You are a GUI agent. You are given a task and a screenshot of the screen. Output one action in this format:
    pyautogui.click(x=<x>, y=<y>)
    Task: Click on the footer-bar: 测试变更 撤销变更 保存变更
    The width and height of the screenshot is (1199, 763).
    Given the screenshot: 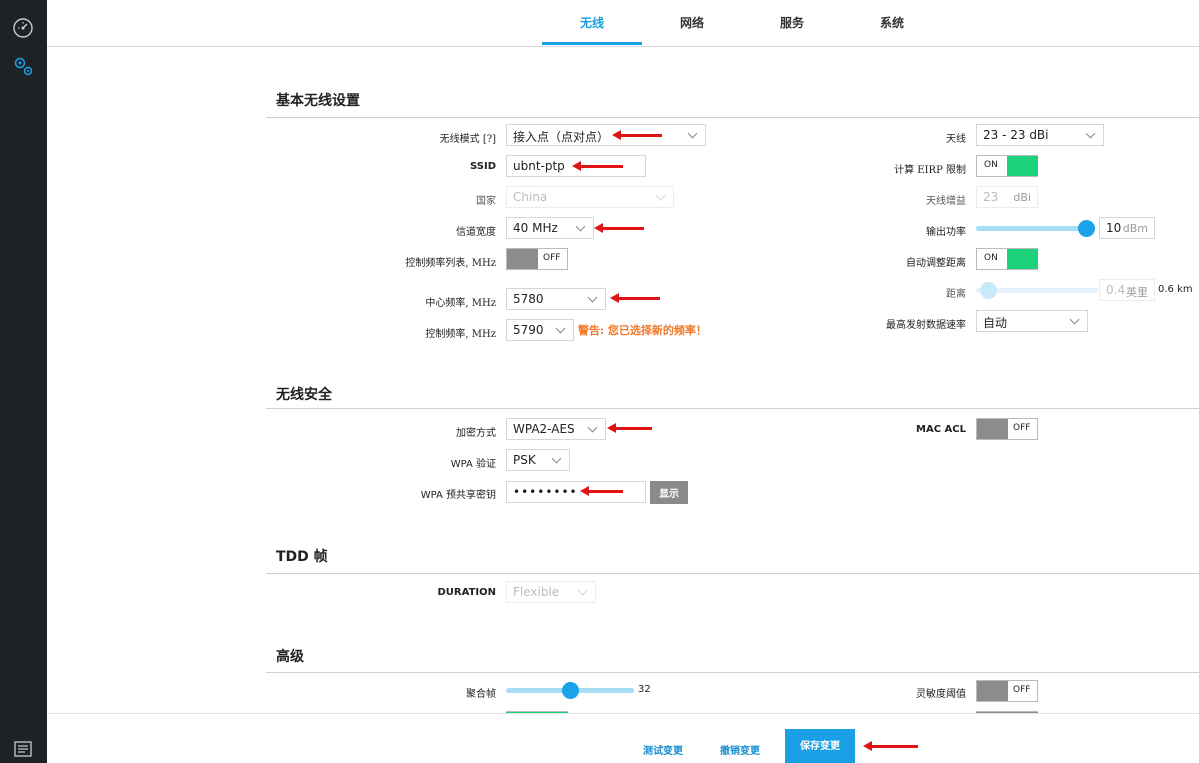 What is the action you would take?
    pyautogui.click(x=623, y=738)
    